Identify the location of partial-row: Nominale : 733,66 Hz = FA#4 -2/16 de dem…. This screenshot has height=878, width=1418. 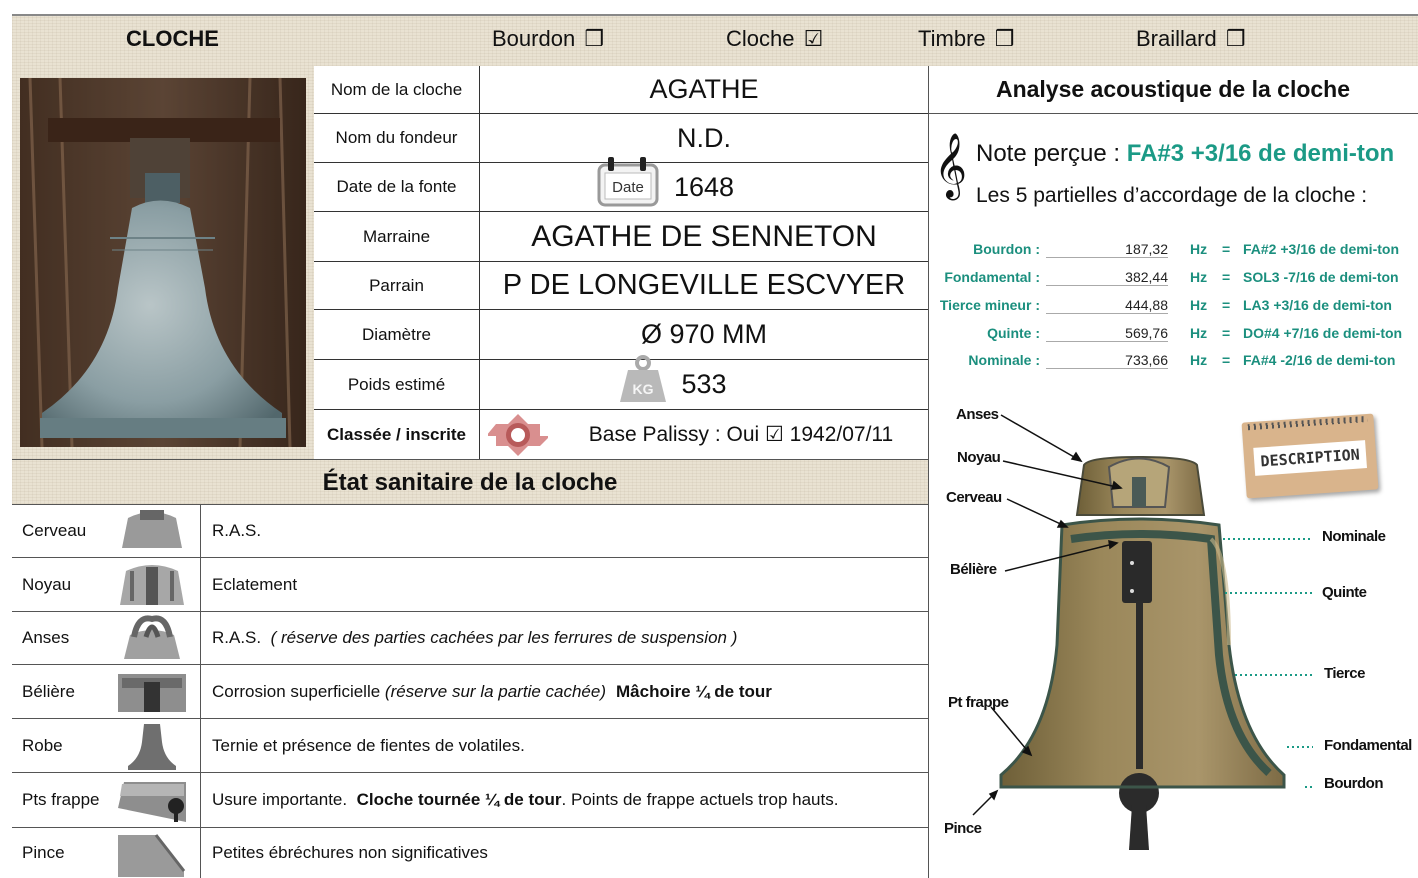
(709, 365).